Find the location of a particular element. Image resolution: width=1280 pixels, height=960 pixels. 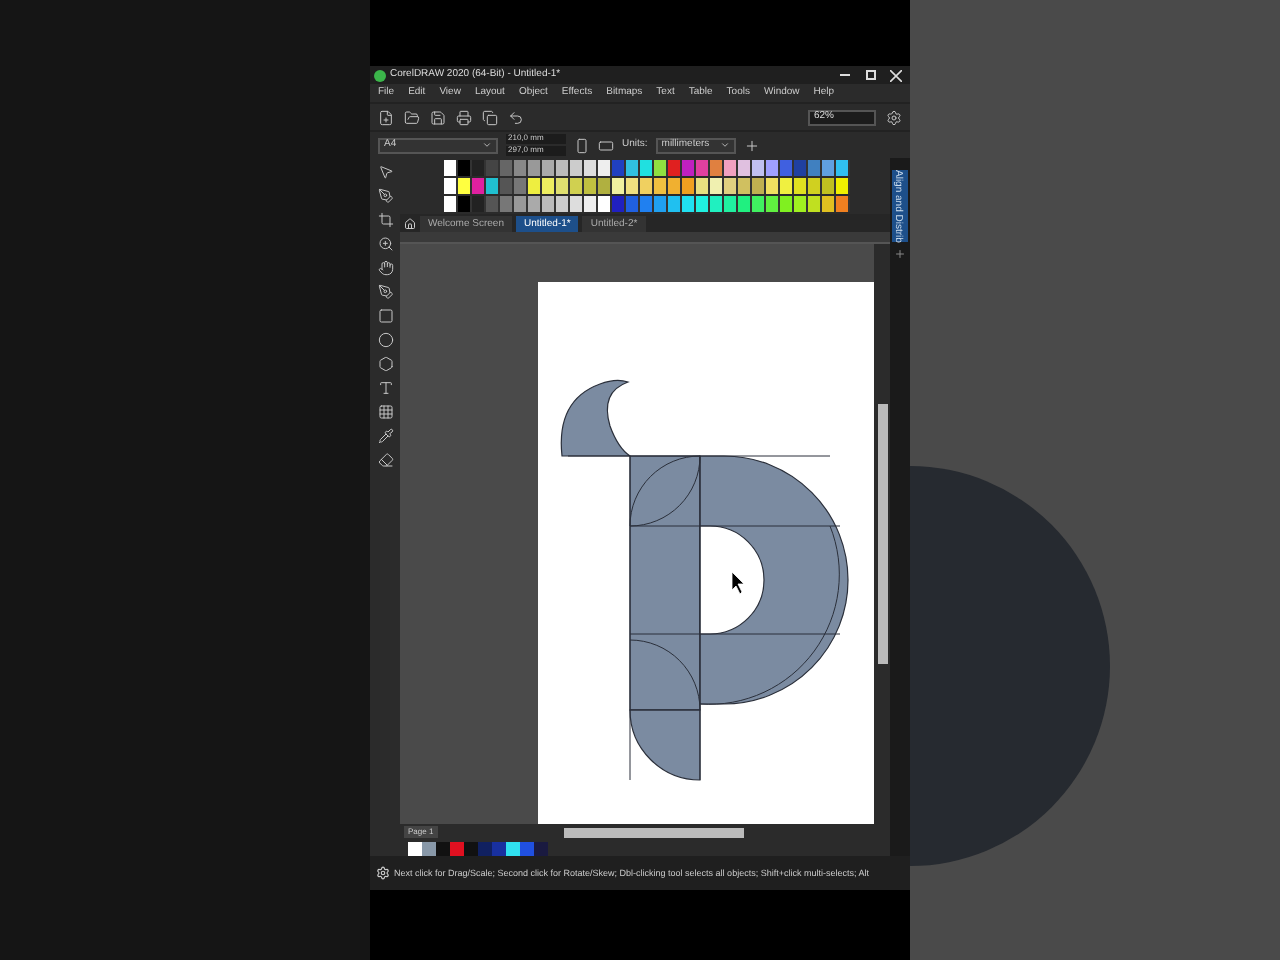

settings-icon is located at coordinates (894, 117).